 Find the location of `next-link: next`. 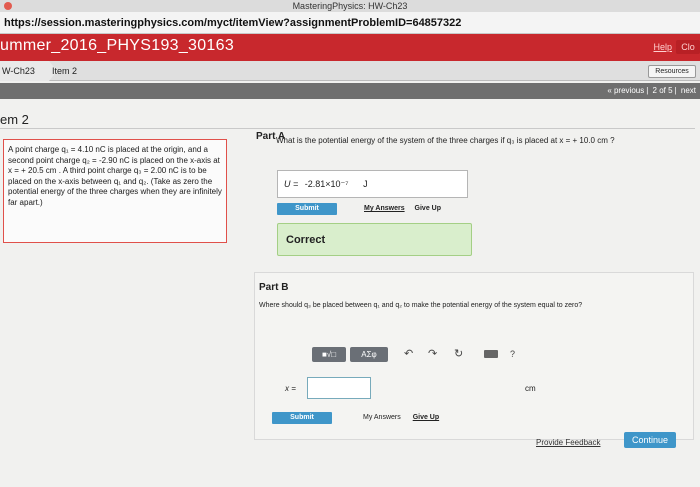

next-link: next is located at coordinates (688, 90).